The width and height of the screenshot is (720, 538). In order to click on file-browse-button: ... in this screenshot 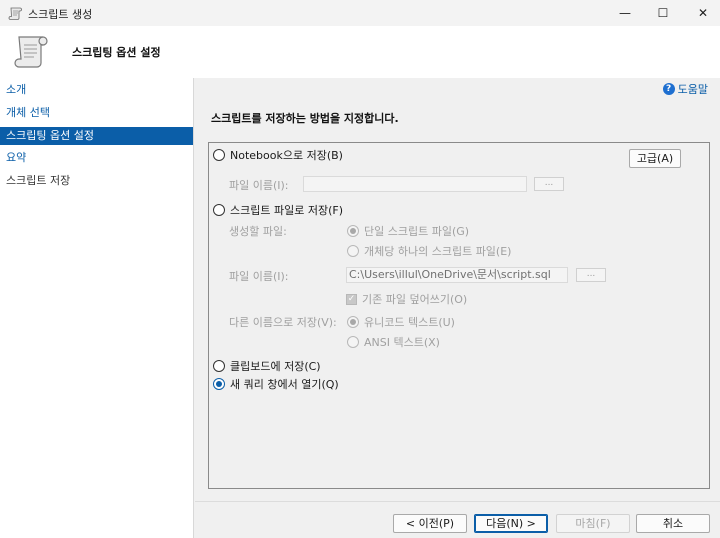, I will do `click(591, 275)`.